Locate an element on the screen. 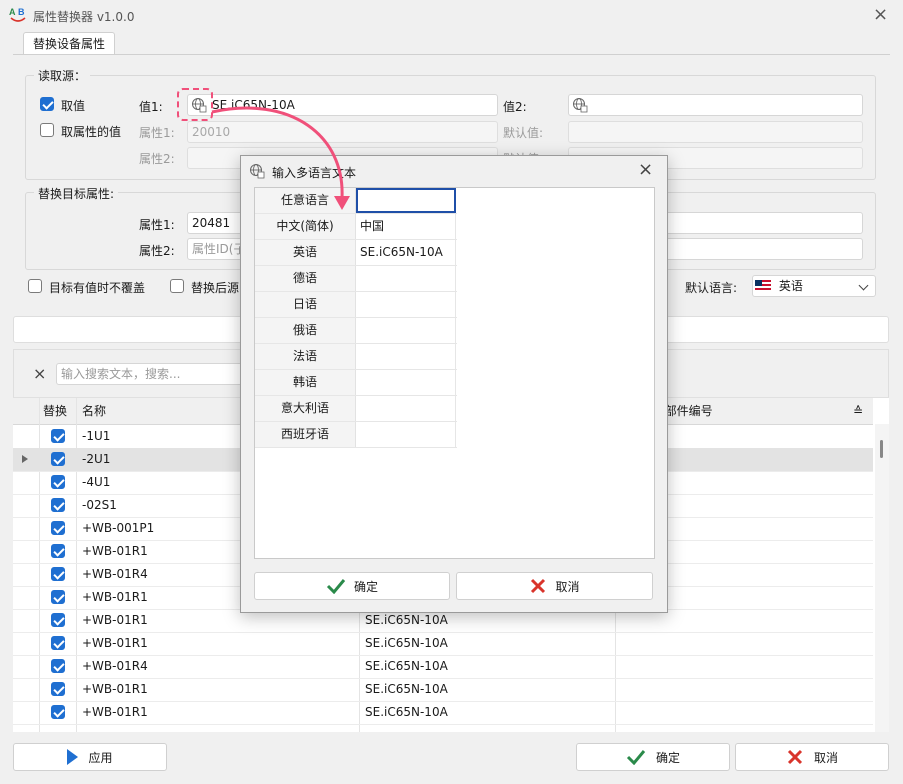  language-name: 日语 is located at coordinates (305, 304).